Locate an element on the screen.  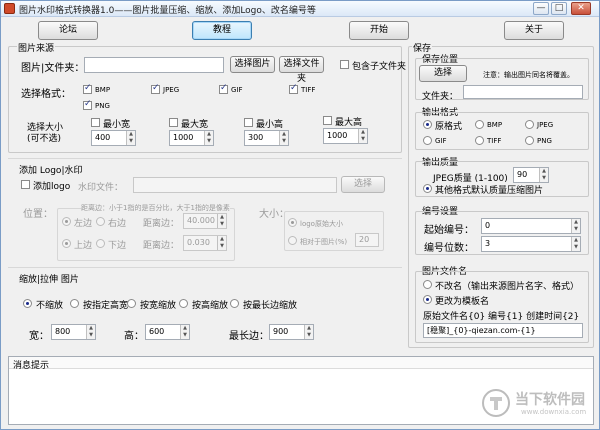
position-right-radio is located at coordinates (100, 221).